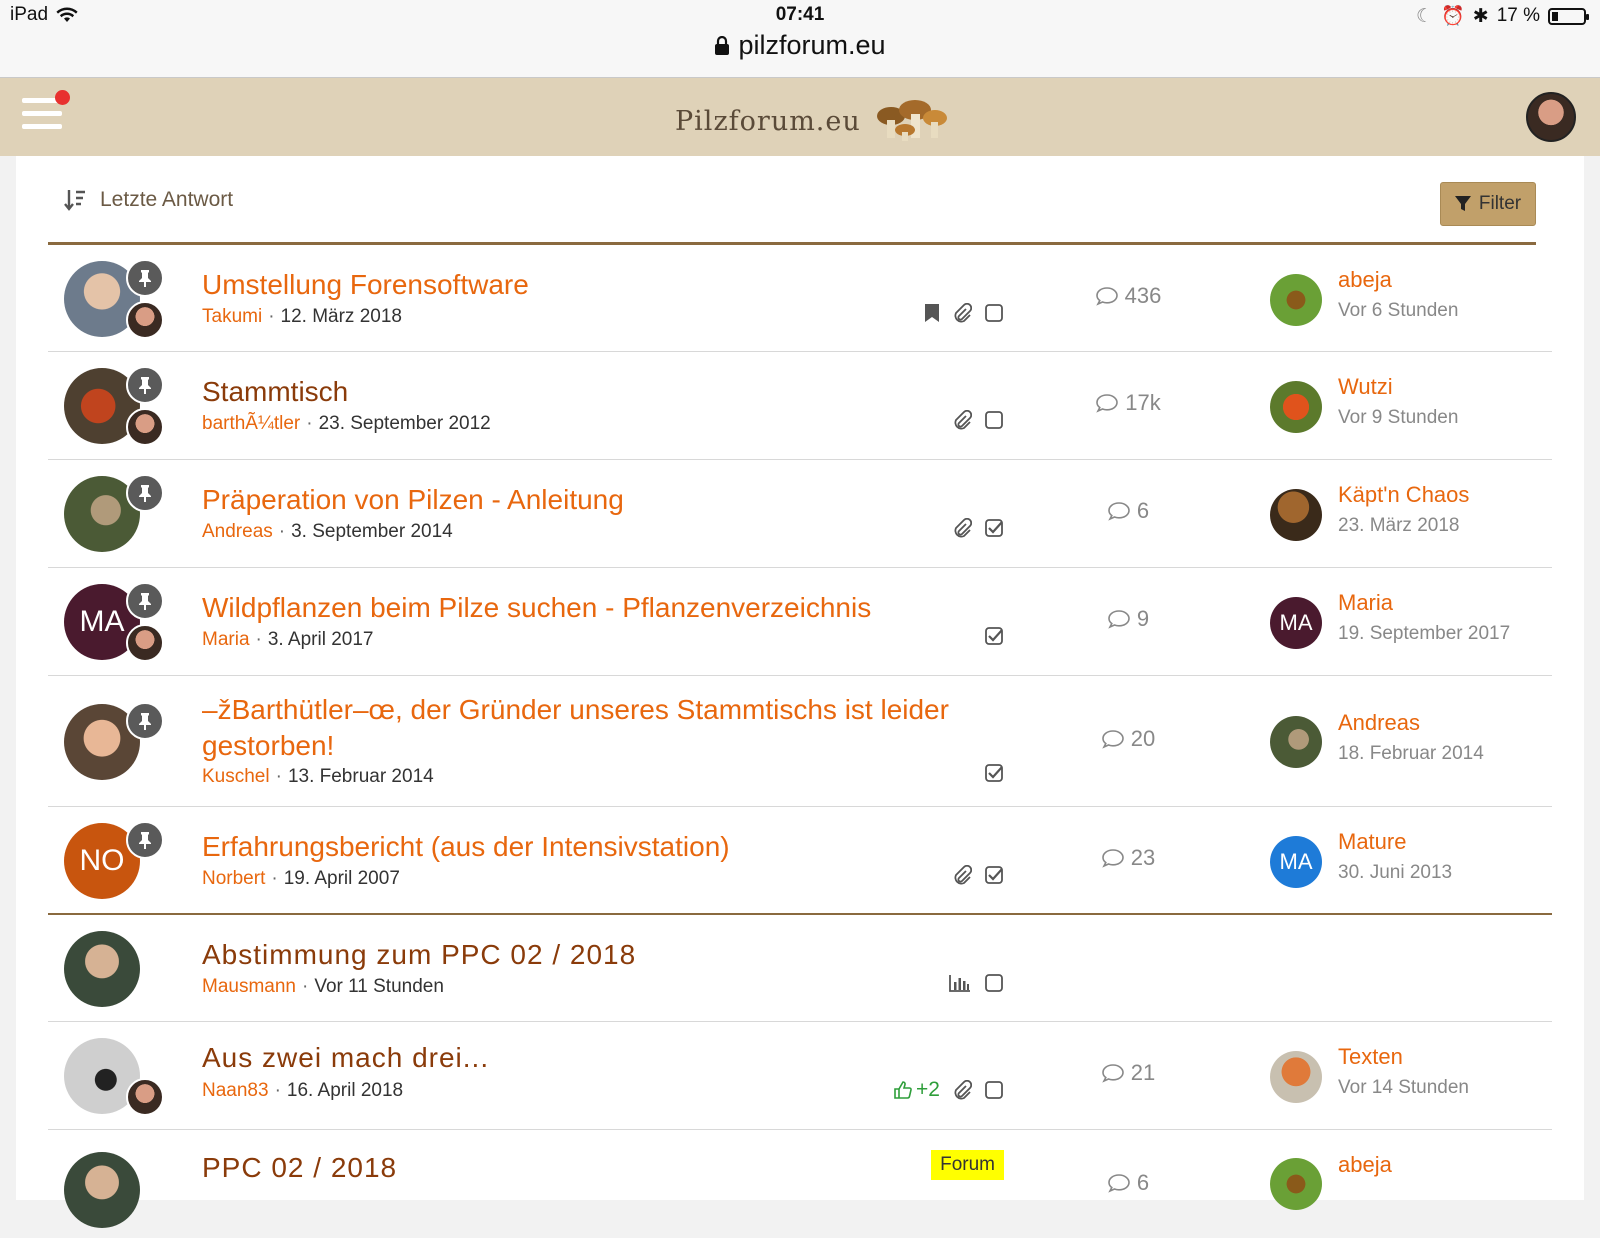 This screenshot has height=1238, width=1600. What do you see at coordinates (1143, 1072) in the screenshot?
I see `reply-count-value: 21` at bounding box center [1143, 1072].